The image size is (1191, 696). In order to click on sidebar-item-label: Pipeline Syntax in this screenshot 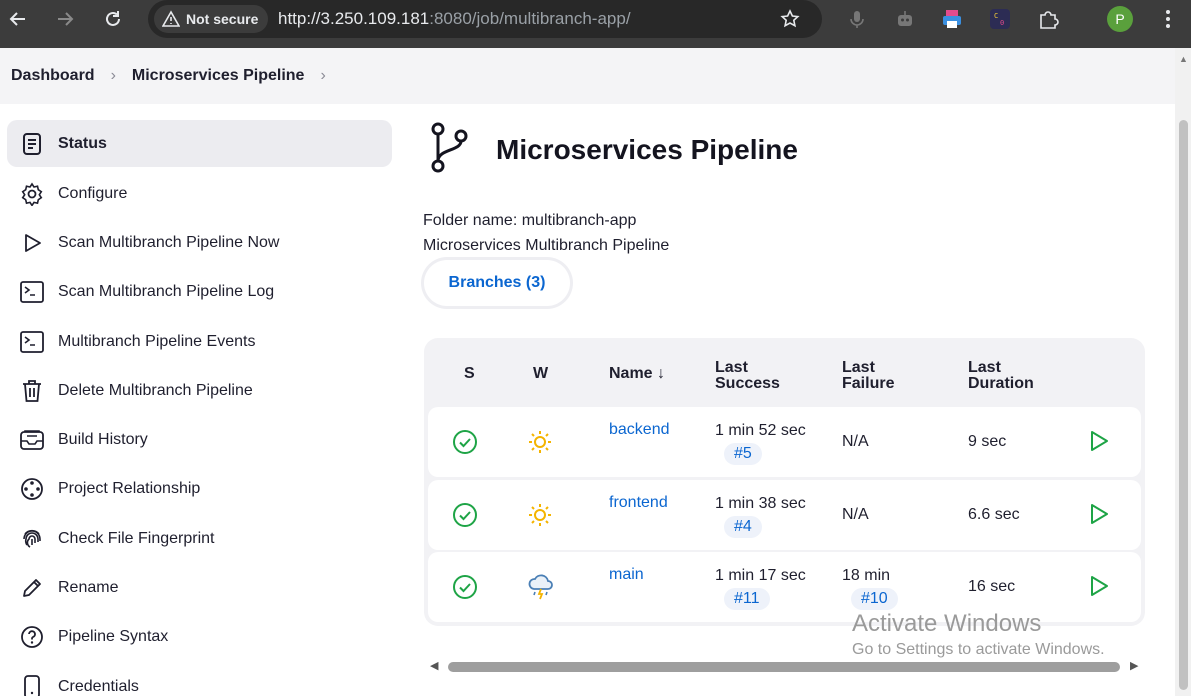, I will do `click(113, 637)`.